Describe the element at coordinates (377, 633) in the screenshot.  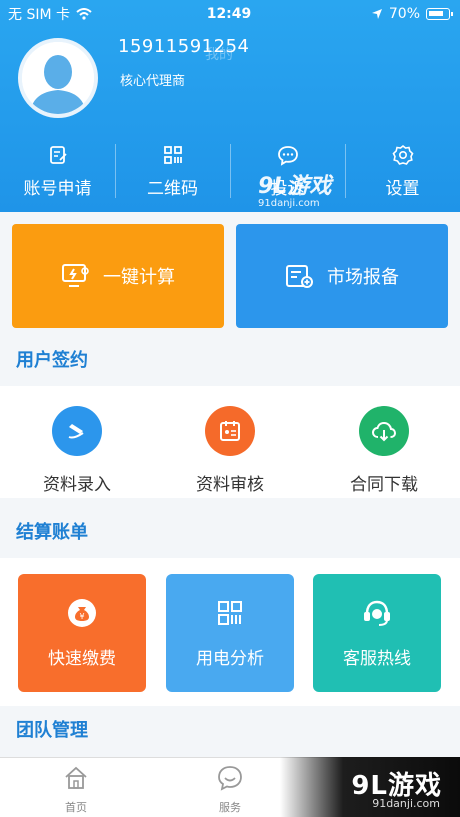
I see `service-hotline-button: 客服热线` at that location.